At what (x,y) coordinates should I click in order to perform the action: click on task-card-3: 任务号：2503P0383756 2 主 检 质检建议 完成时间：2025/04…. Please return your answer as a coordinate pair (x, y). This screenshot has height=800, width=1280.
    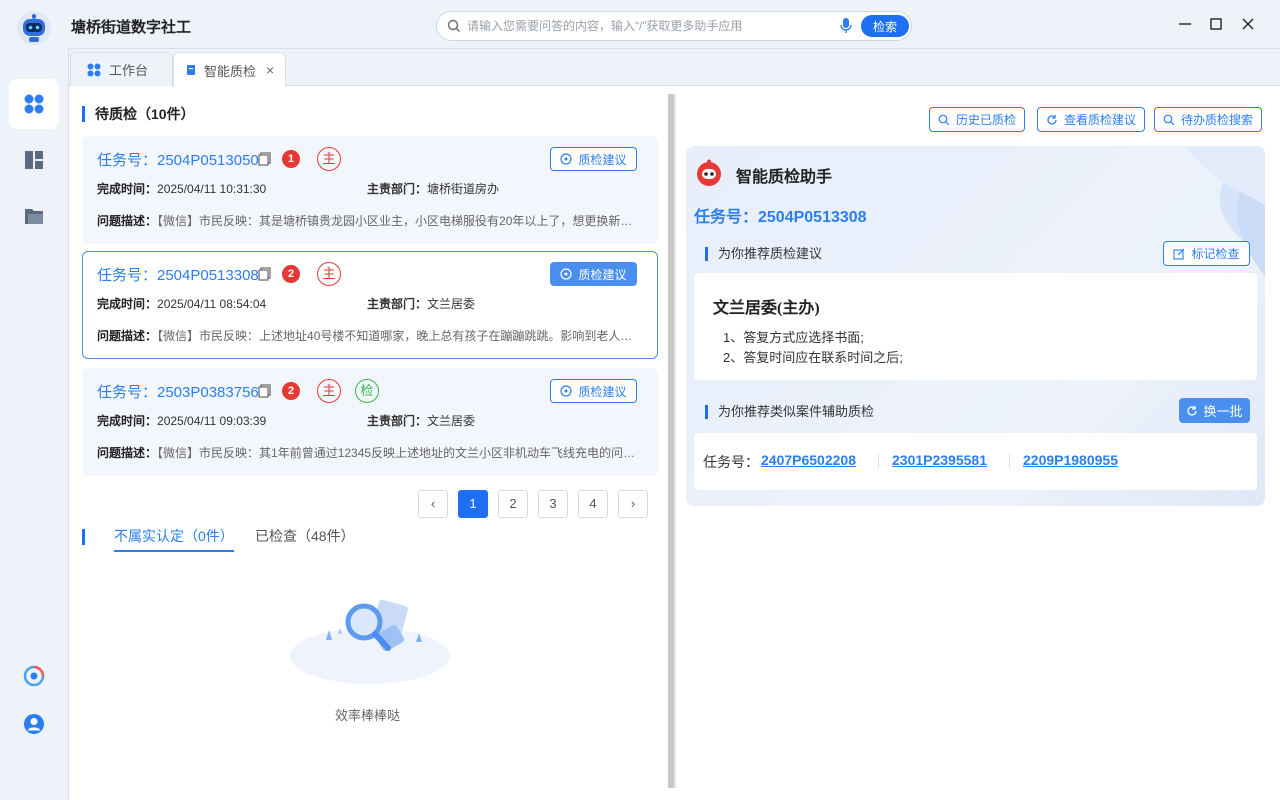
    Looking at the image, I should click on (370, 422).